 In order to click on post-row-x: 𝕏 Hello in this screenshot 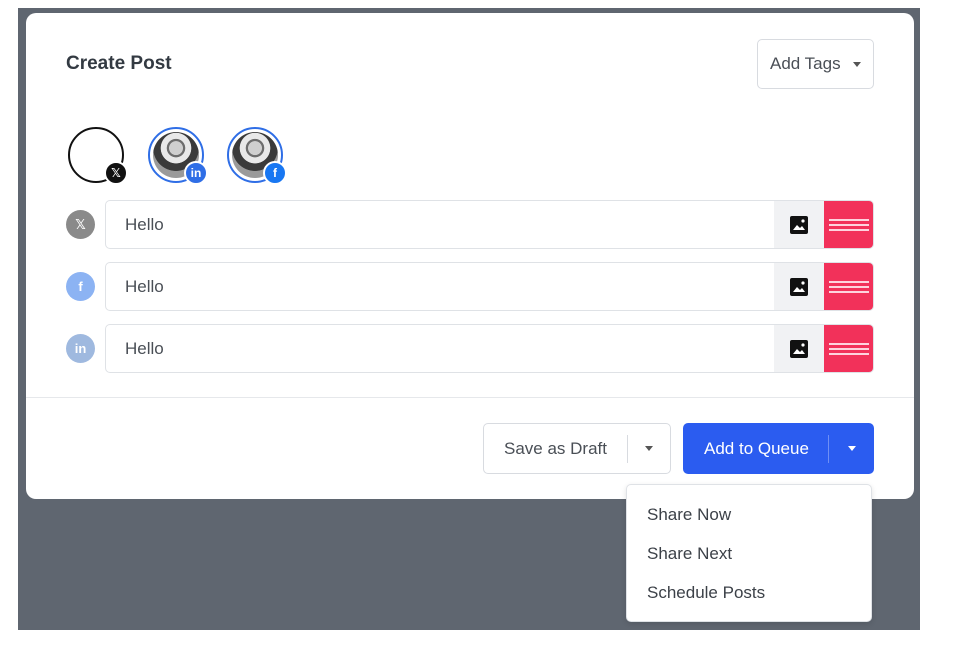, I will do `click(470, 224)`.